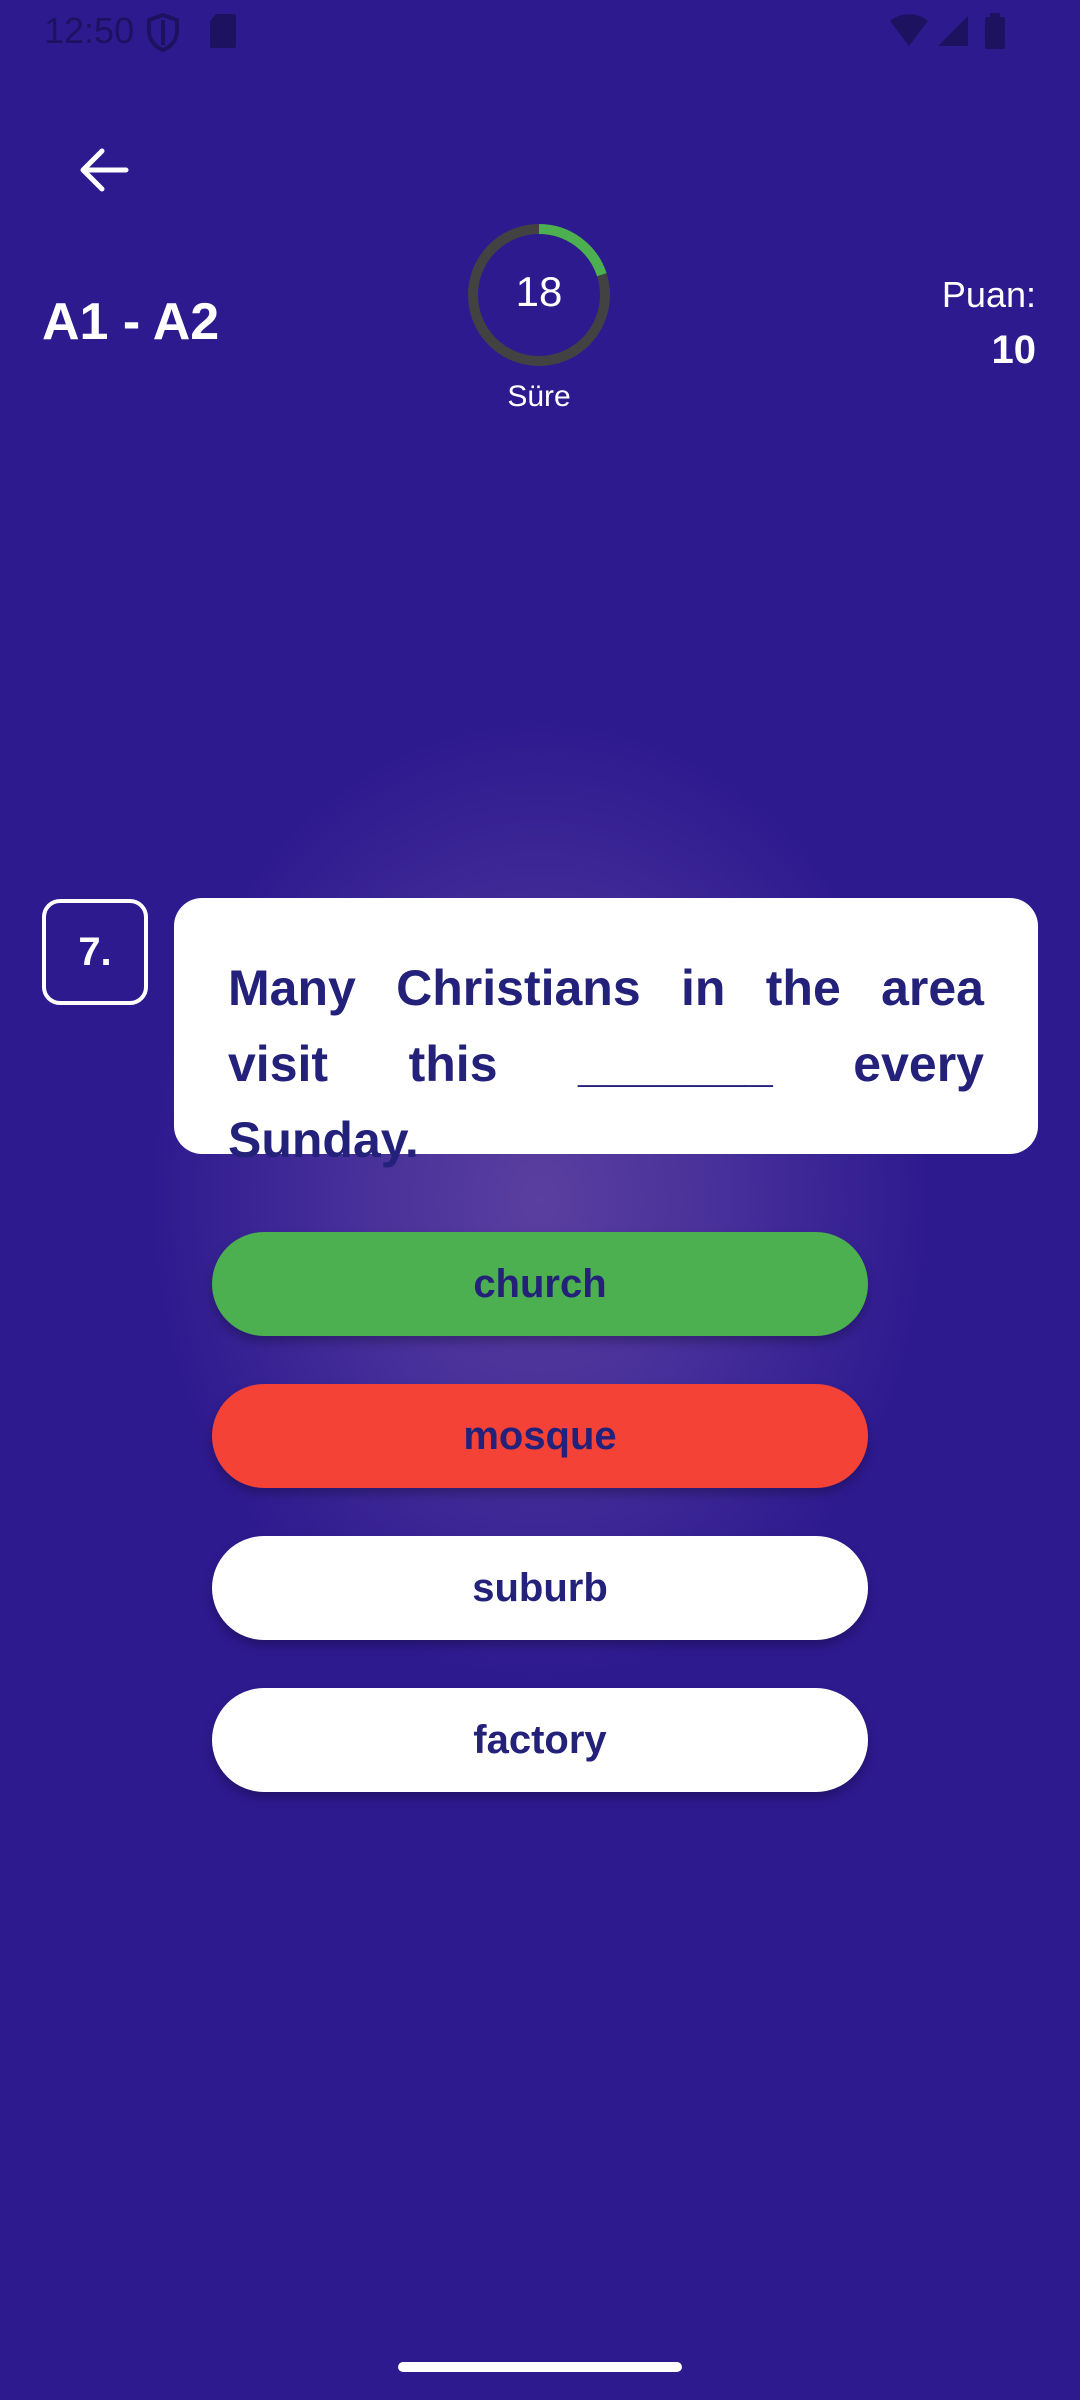 The image size is (1080, 2400). Describe the element at coordinates (131, 322) in the screenshot. I see `level-title: A1 - A2` at that location.